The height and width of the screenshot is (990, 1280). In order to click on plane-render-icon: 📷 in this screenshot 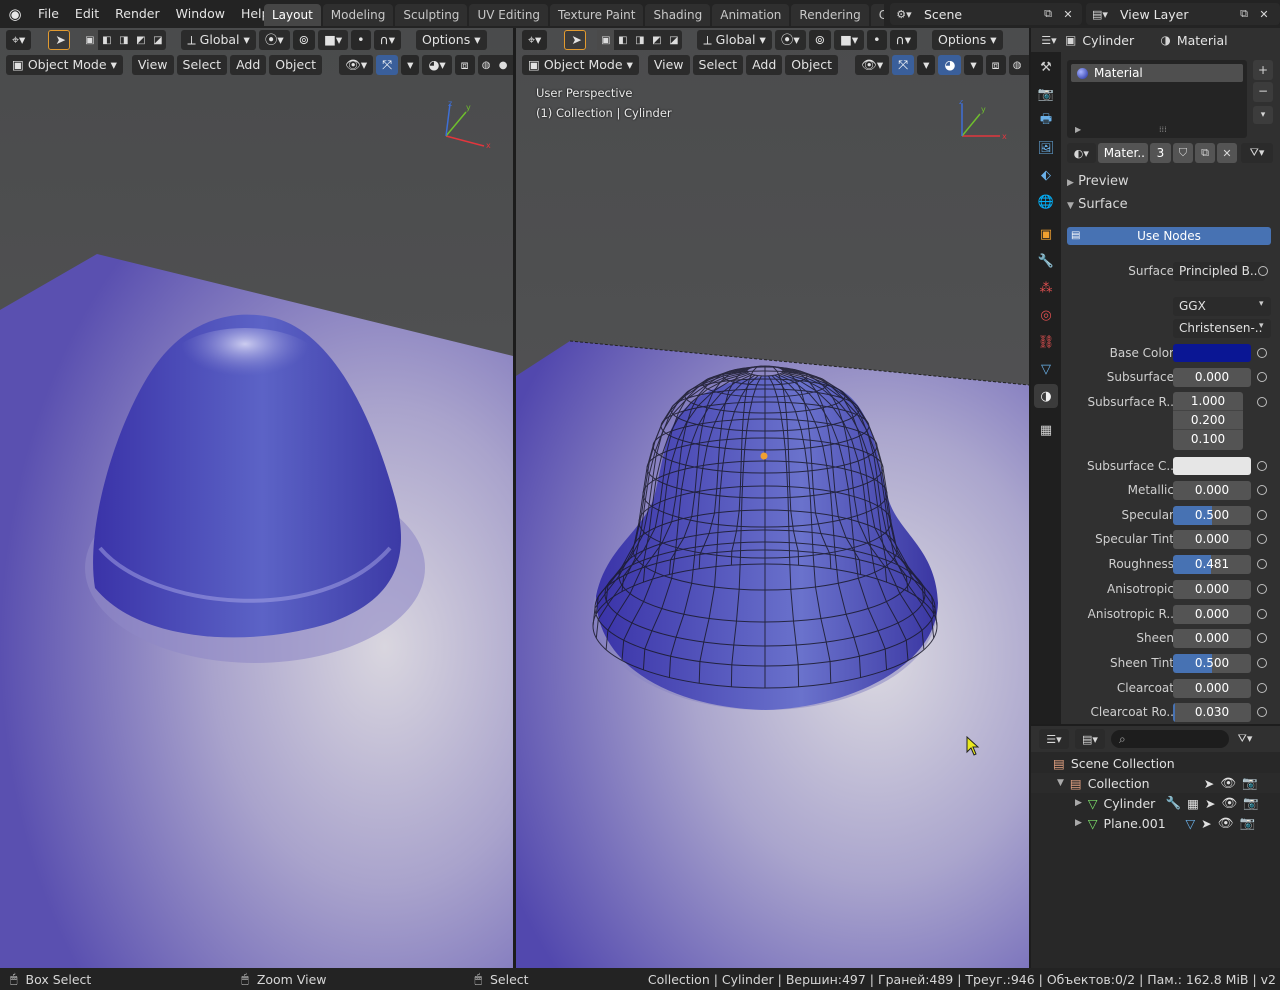, I will do `click(1248, 823)`.